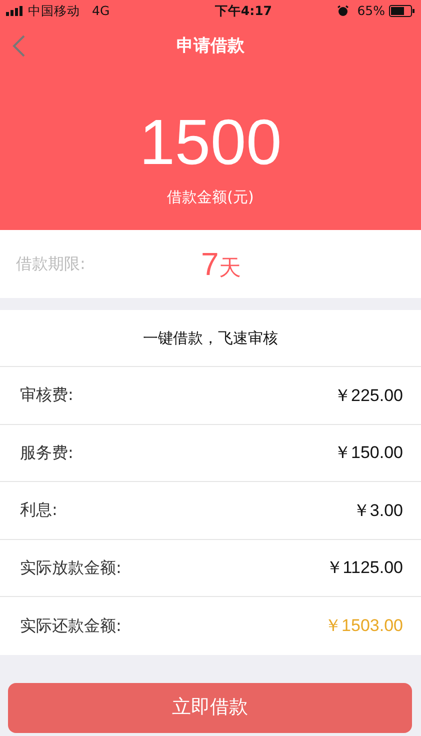 The width and height of the screenshot is (421, 736). Describe the element at coordinates (15, 11) in the screenshot. I see `signal-icon` at that location.